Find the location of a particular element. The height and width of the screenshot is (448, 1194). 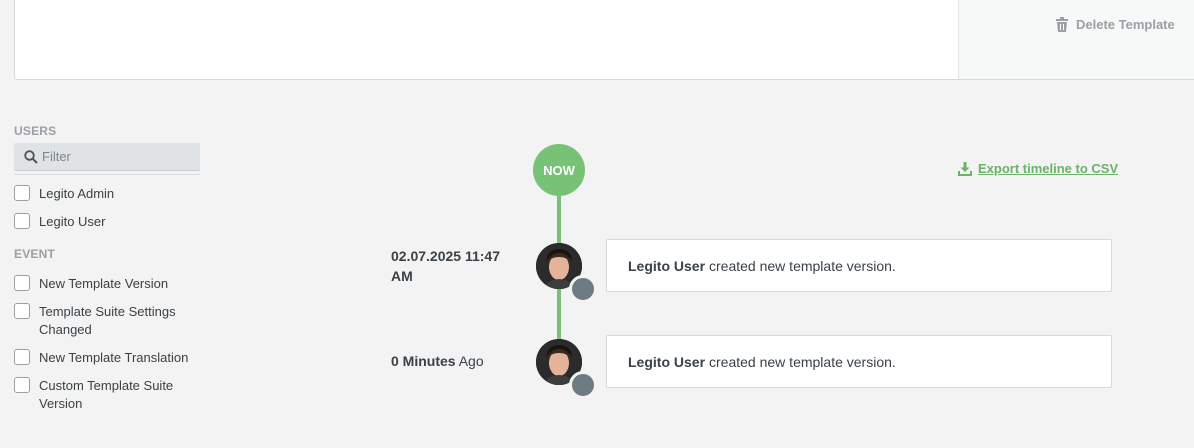

checkbox-label: Legito Admin is located at coordinates (77, 193).